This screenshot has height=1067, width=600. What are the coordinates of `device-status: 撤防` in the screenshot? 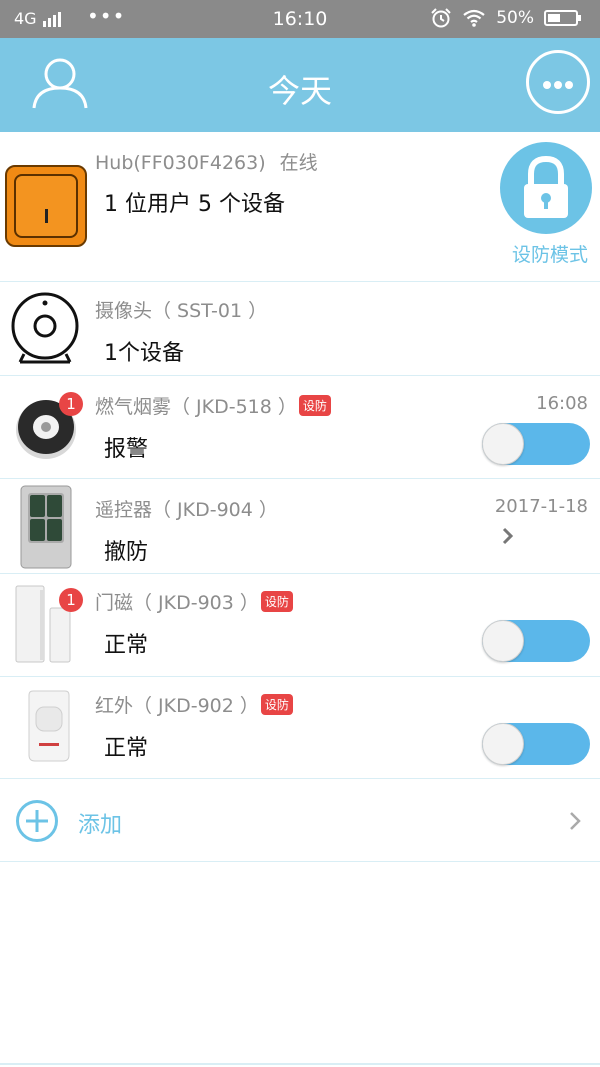 It's located at (126, 552).